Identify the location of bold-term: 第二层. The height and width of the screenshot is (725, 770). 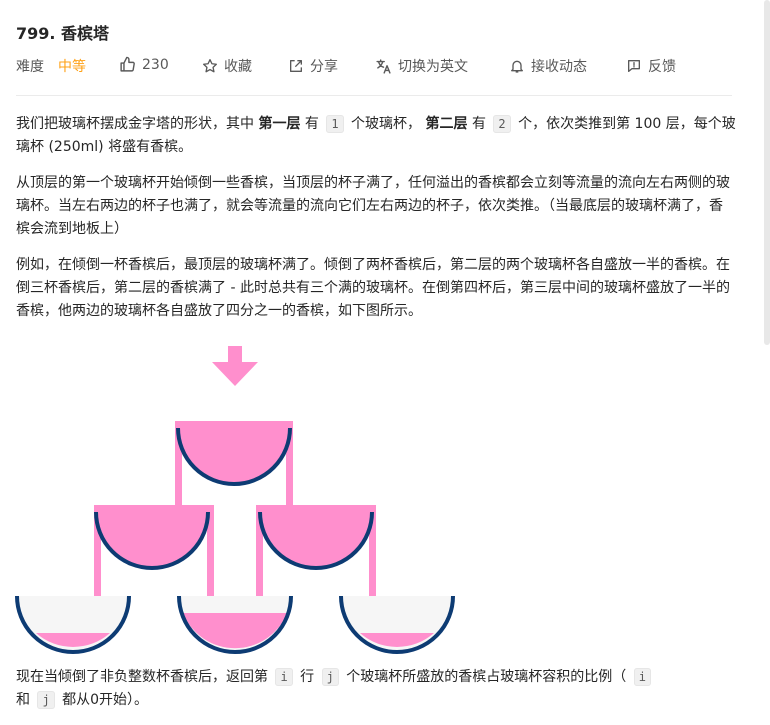
(446, 124).